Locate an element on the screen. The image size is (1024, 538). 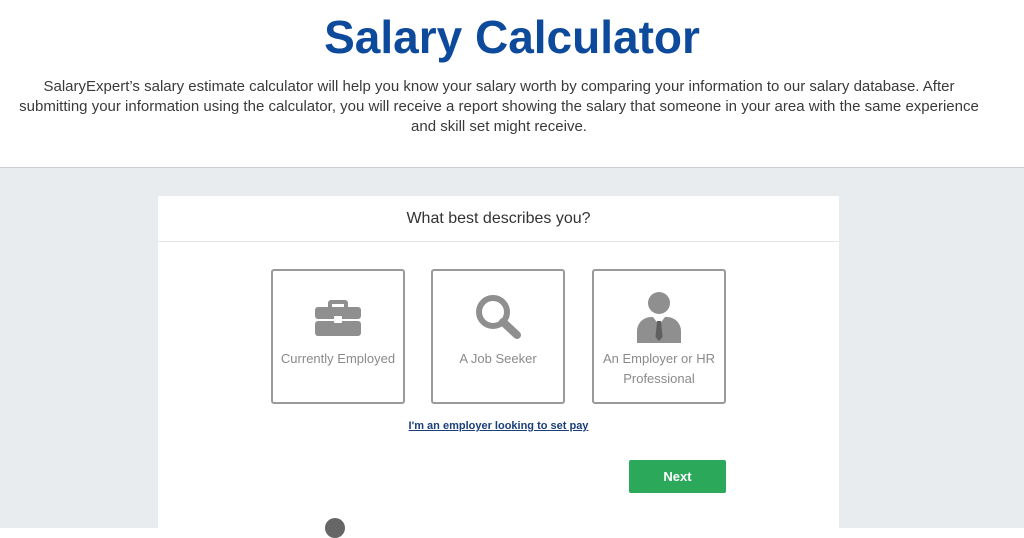
option-currently-employed: Currently Employed is located at coordinates (338, 336).